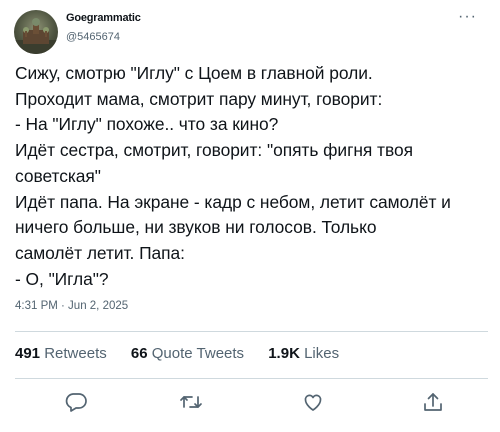  I want to click on retweets-stat: 491 Retweets, so click(61, 353).